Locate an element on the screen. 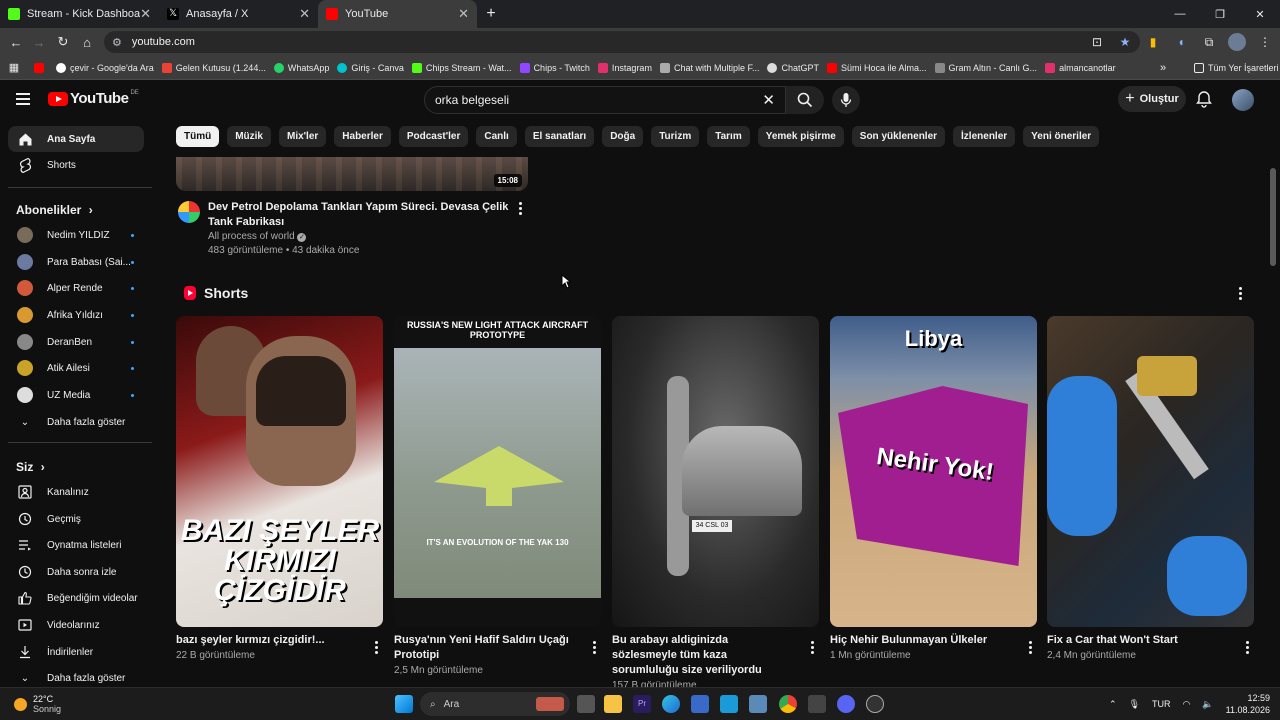 The image size is (1280, 720). chip: El sanatları is located at coordinates (559, 136).